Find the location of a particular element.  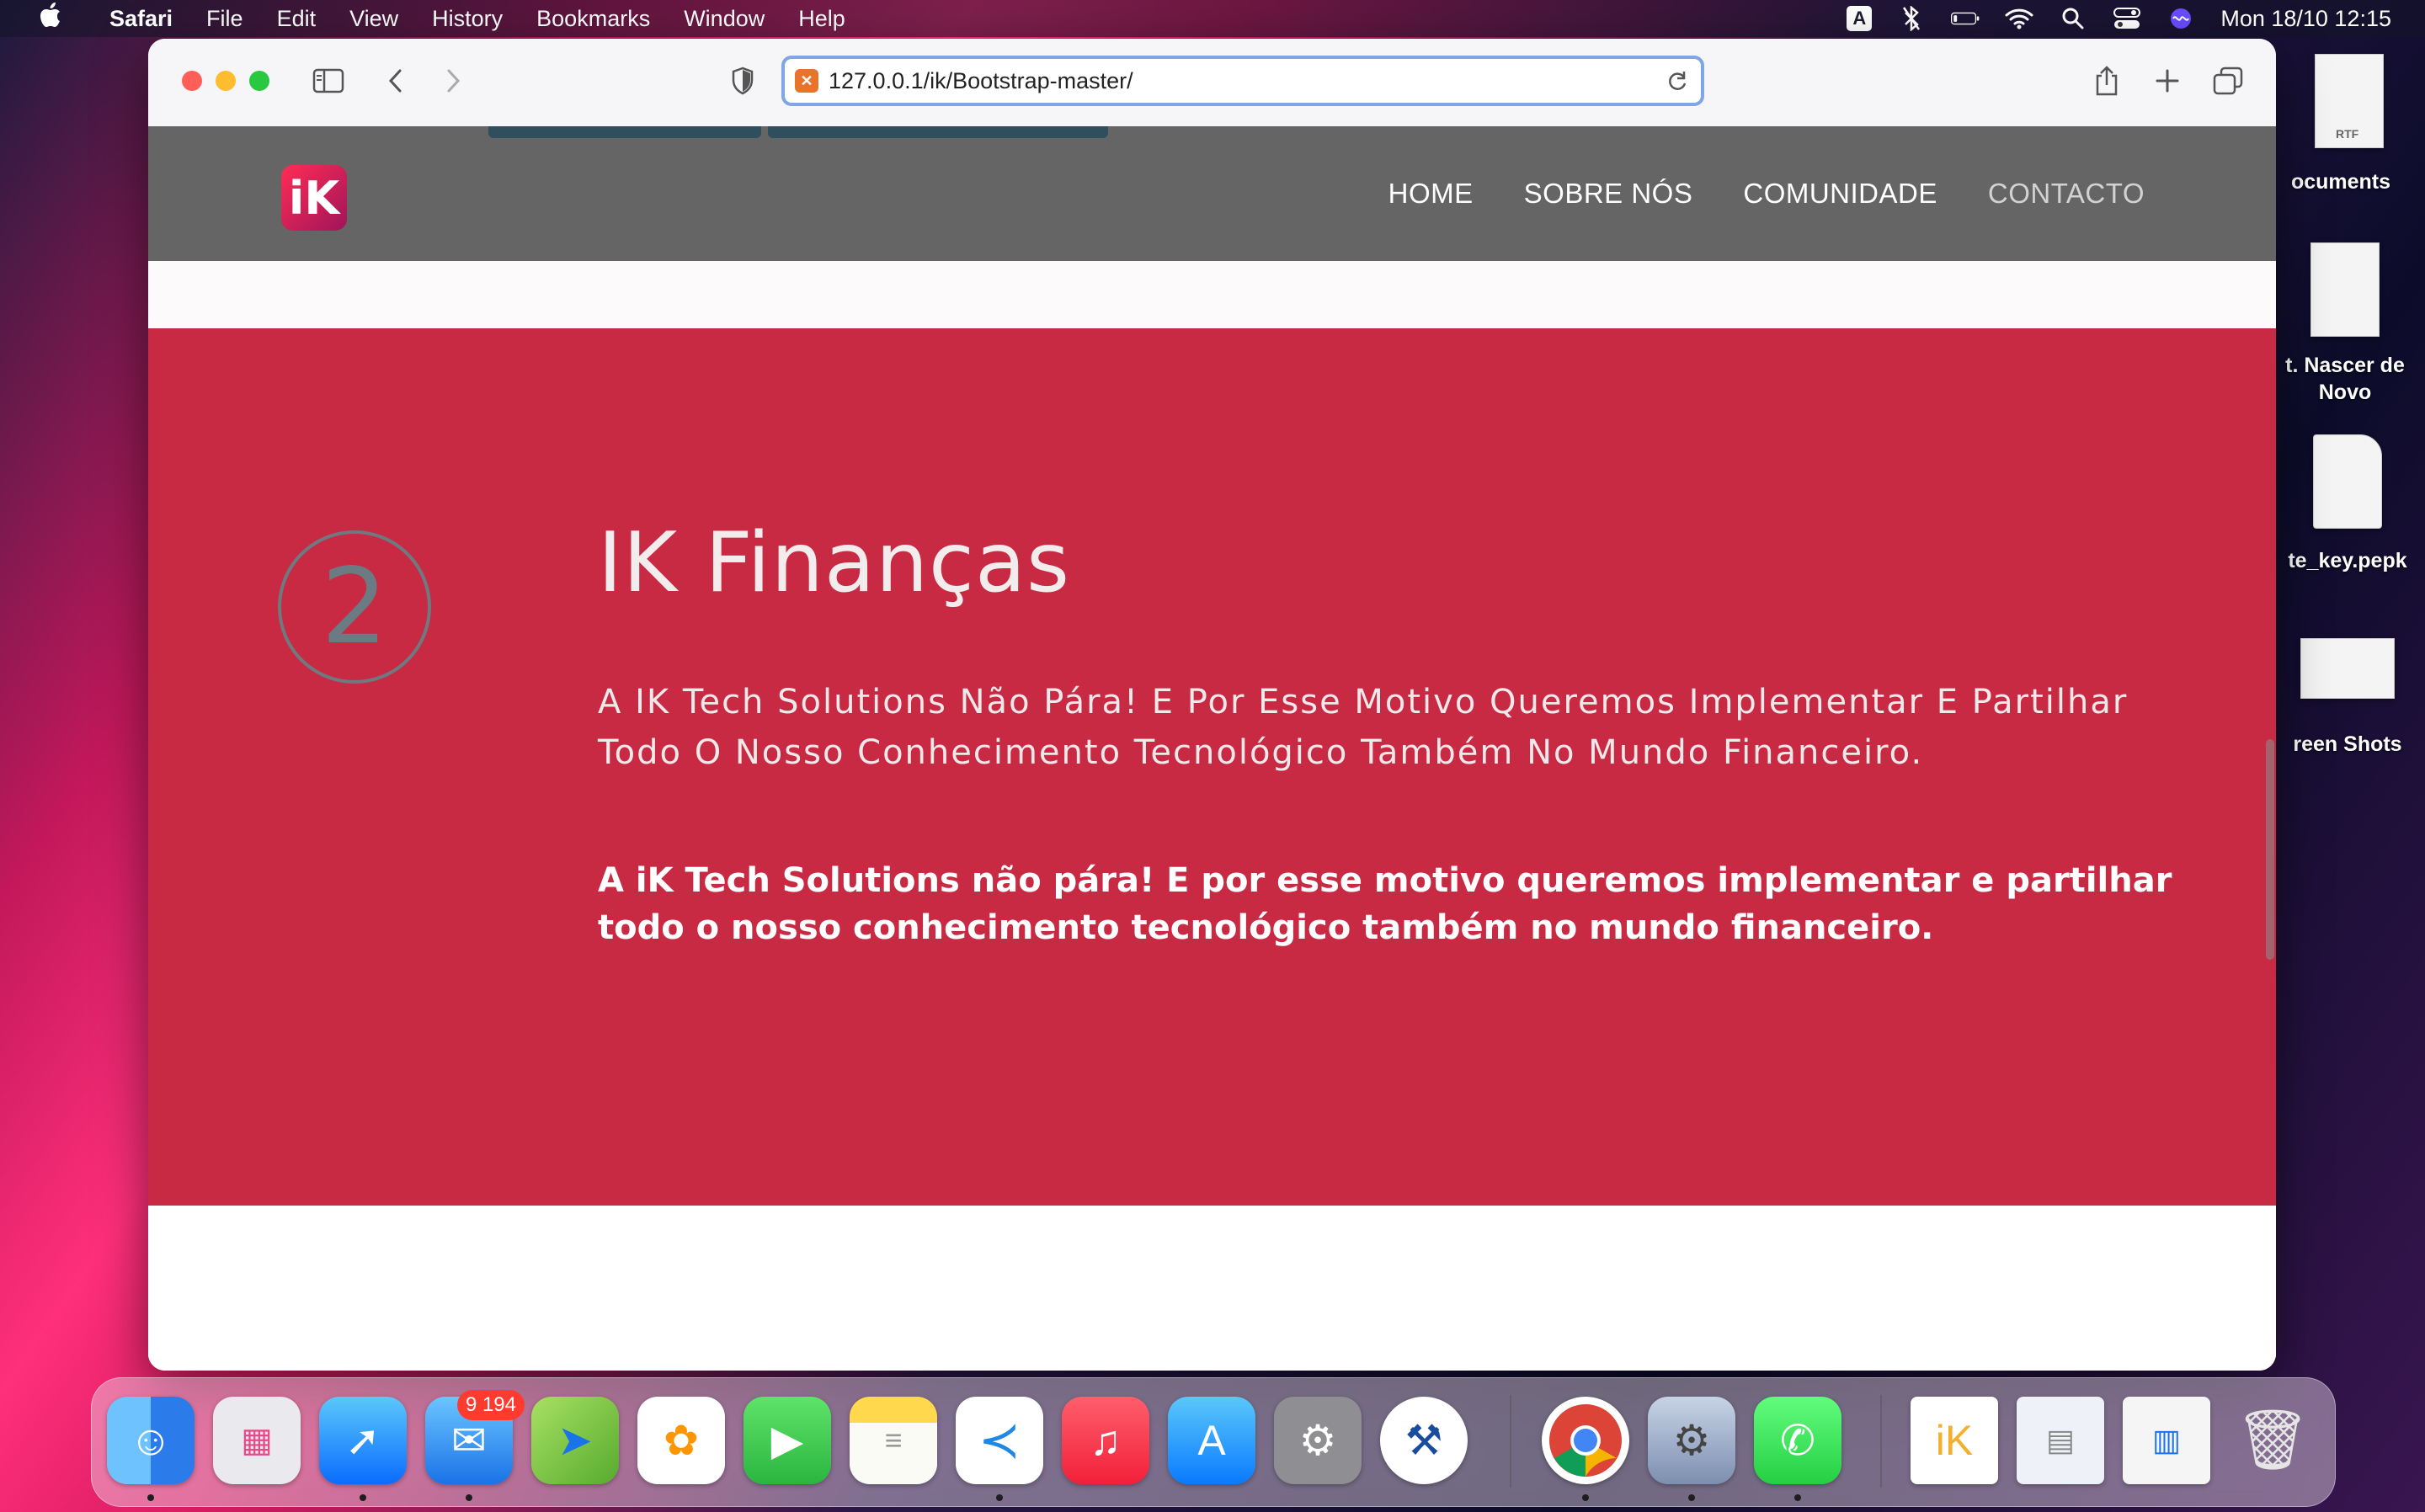

section-title: IK Finanças is located at coordinates (834, 563).